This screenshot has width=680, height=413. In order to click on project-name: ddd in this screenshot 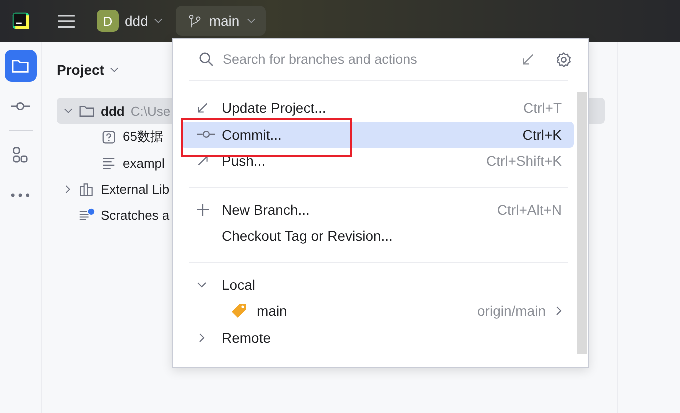, I will do `click(136, 21)`.